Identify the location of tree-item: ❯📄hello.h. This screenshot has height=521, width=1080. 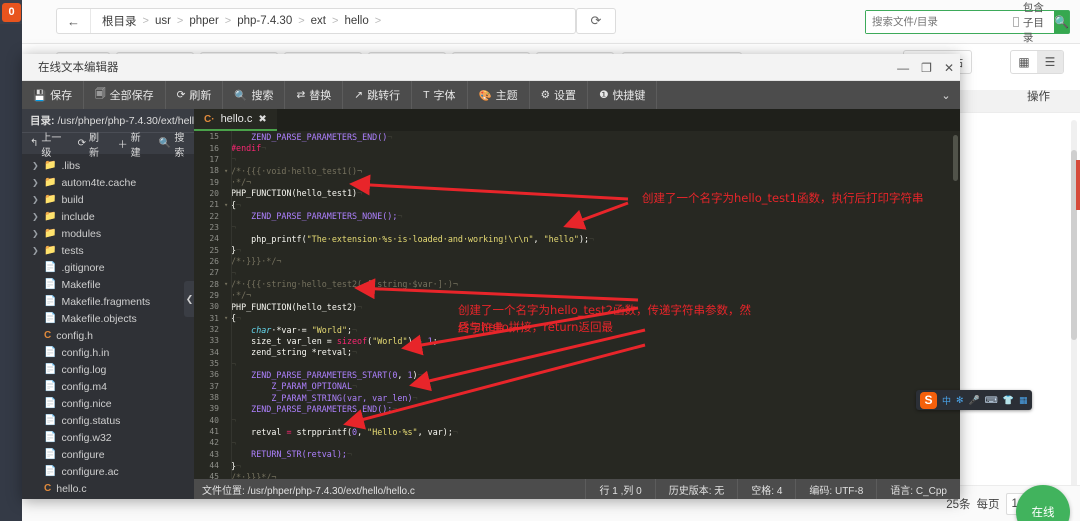
(108, 498).